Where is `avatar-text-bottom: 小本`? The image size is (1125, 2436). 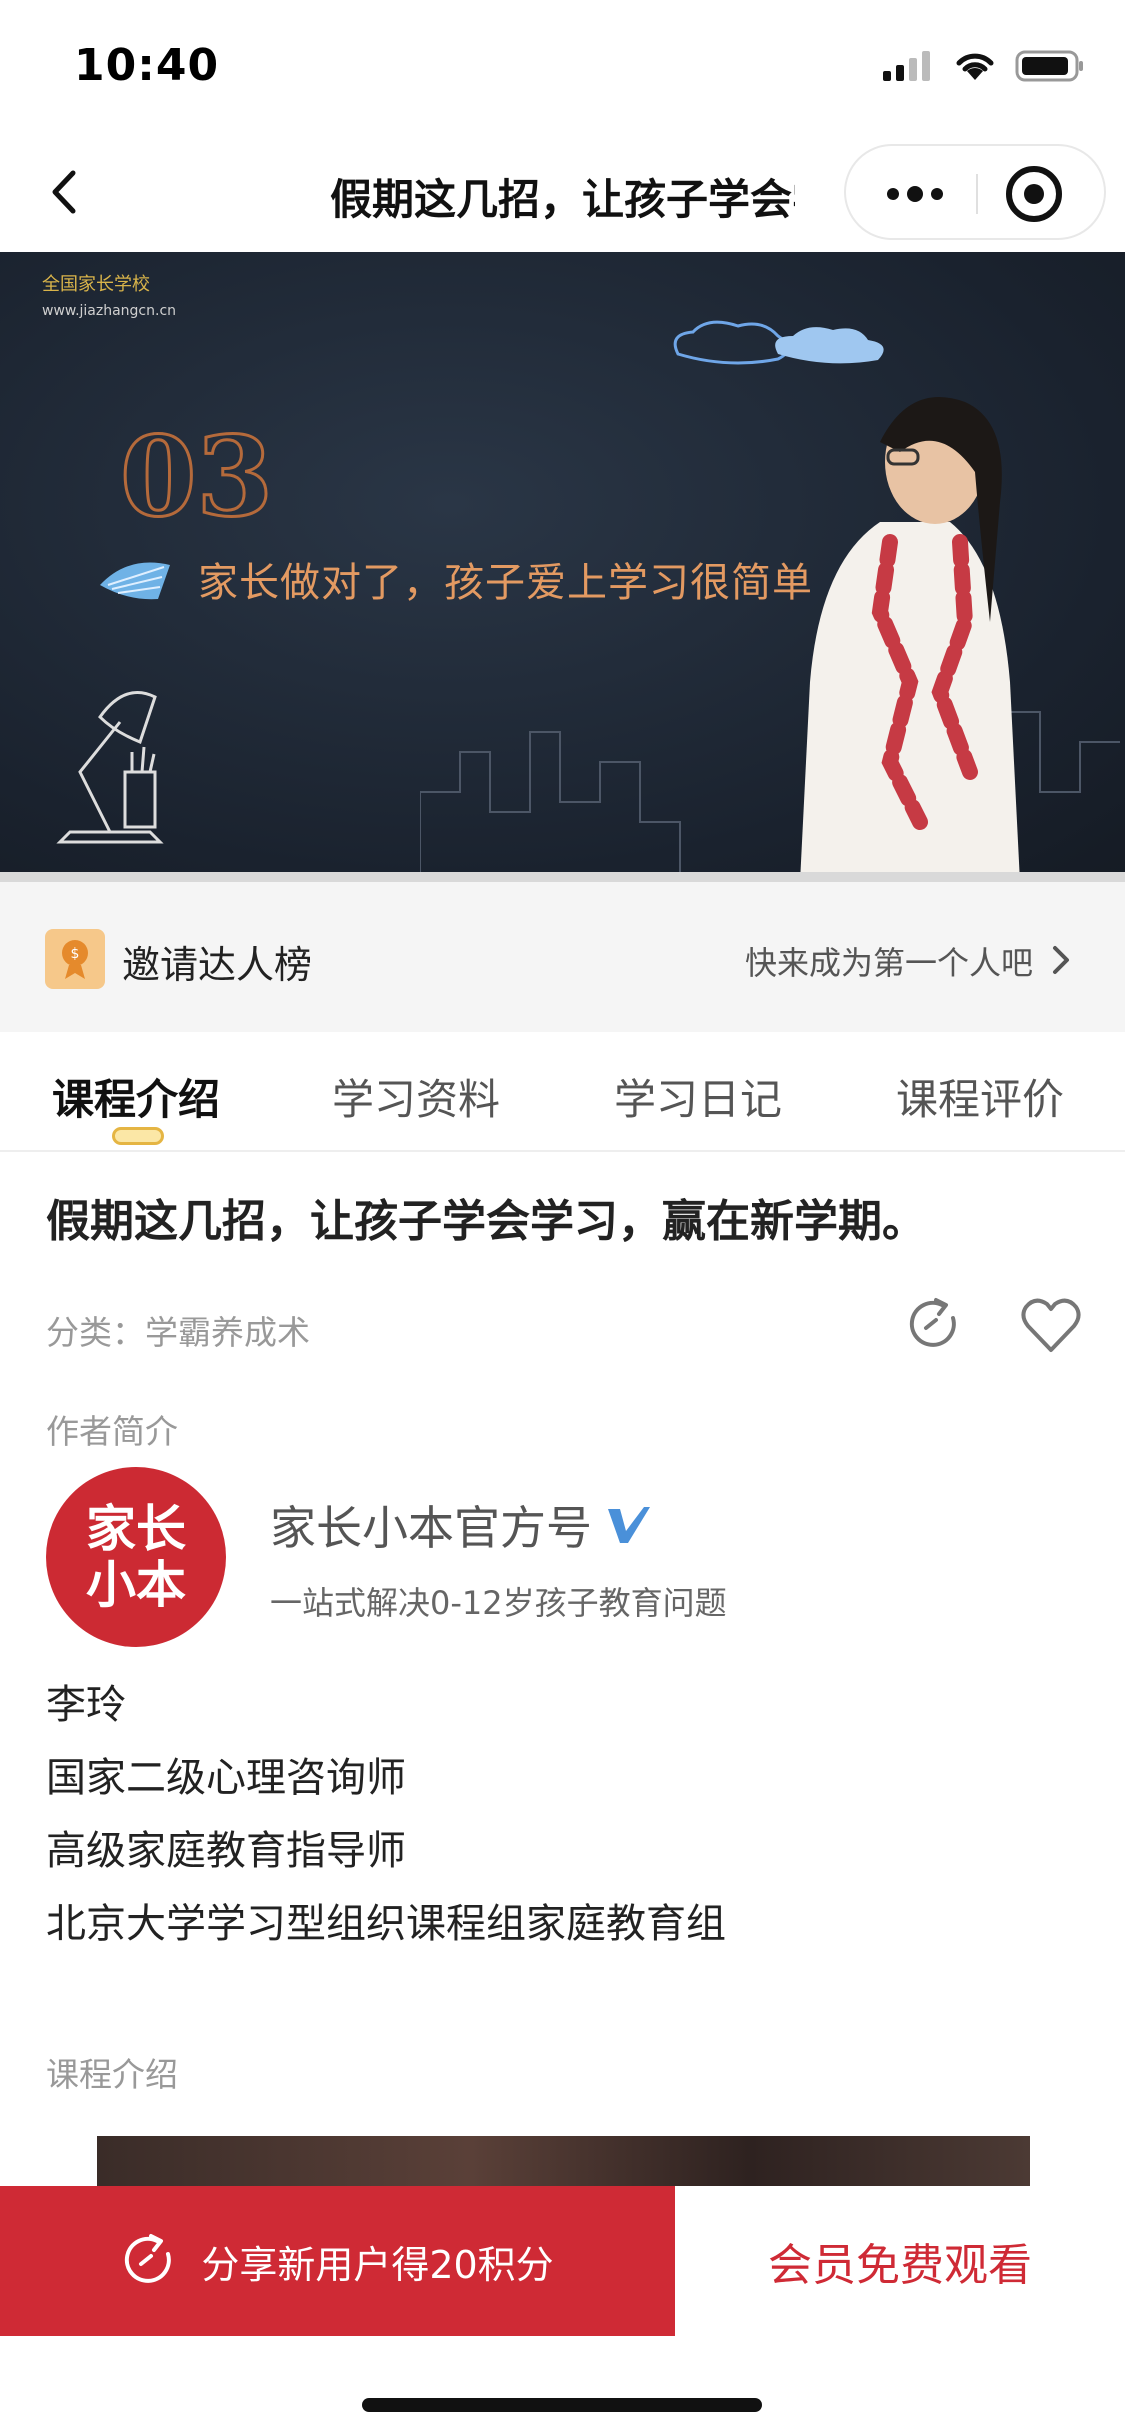
avatar-text-bottom: 小本 is located at coordinates (136, 1585).